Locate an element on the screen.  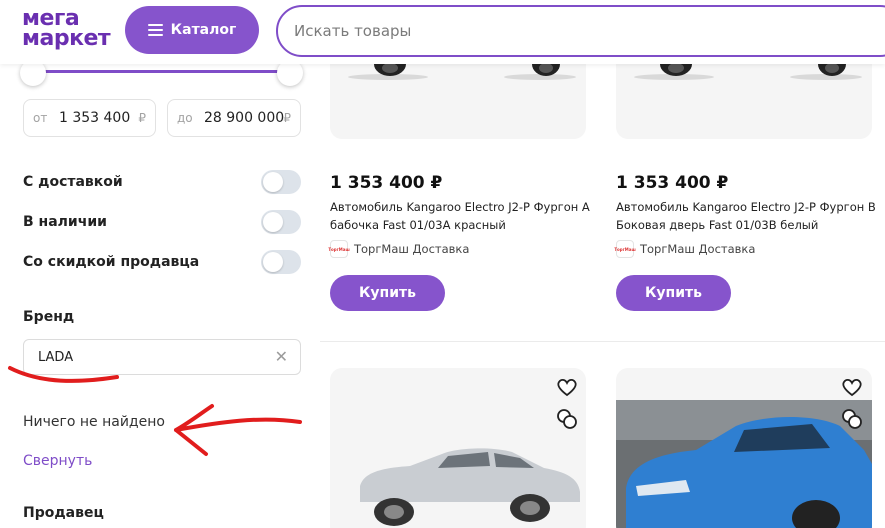
header: мега маркет Каталог is located at coordinates (442, 32).